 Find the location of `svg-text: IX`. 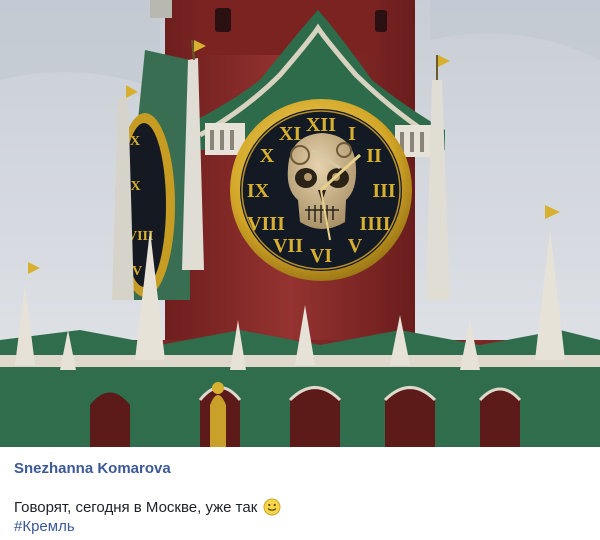

svg-text: IX is located at coordinates (258, 191).